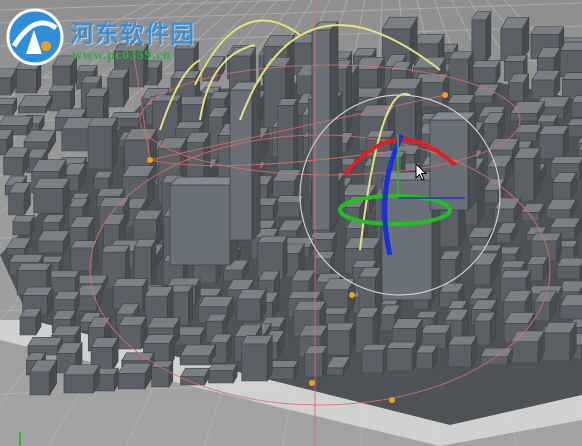  Describe the element at coordinates (35, 37) in the screenshot. I see `circular-logo-icon` at that location.